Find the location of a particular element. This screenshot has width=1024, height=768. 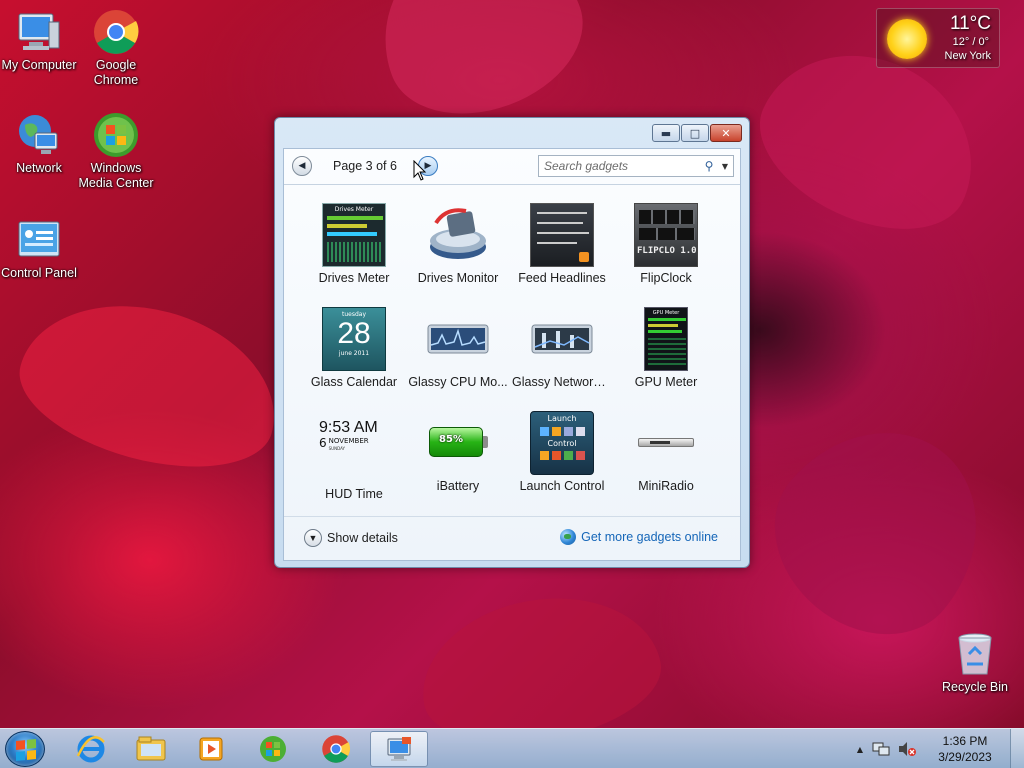

calendar-month: june 2011 is located at coordinates (354, 353).